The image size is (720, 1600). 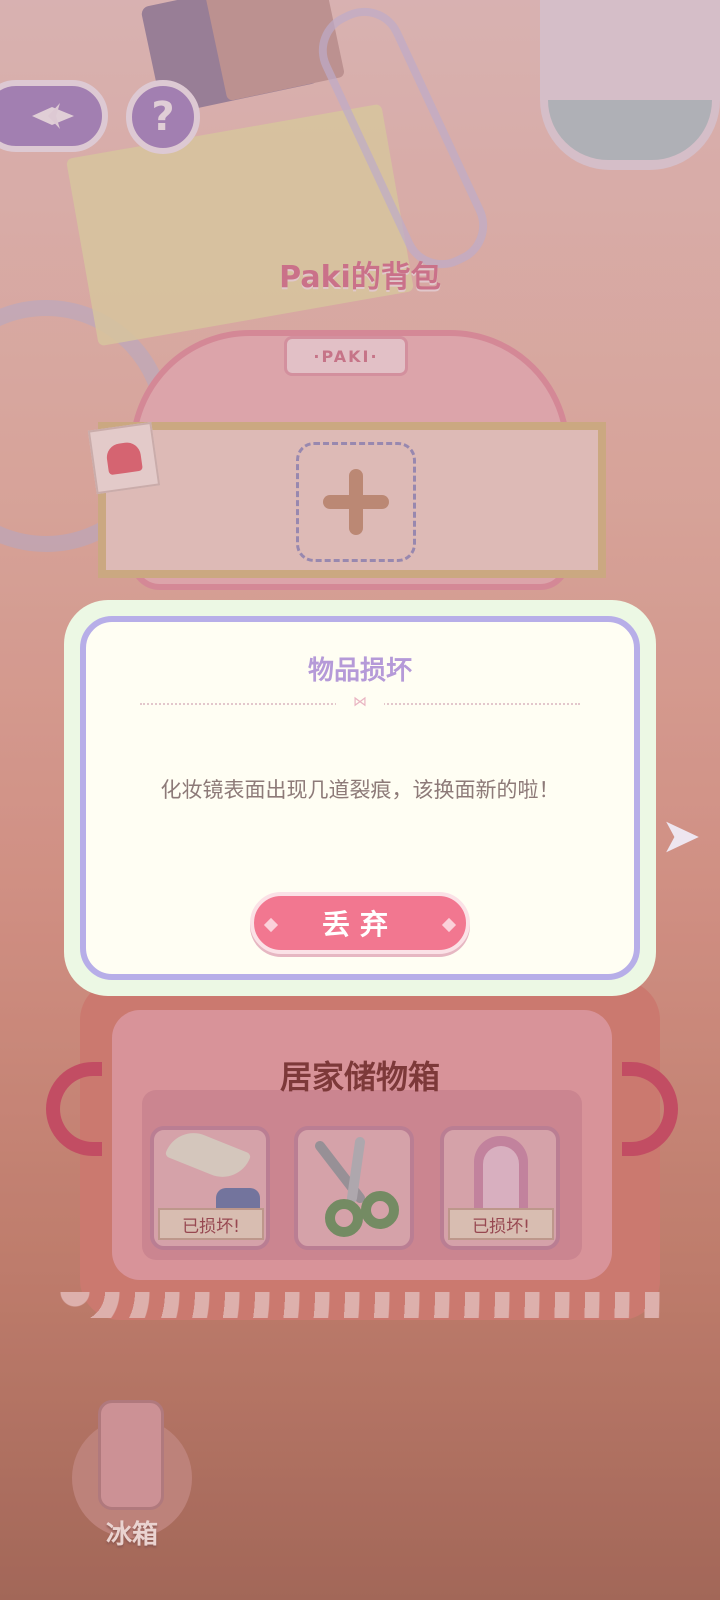 I want to click on dialog-message: 化妆镜表面出现几道裂痕，该换面新的啦！, so click(x=360, y=790).